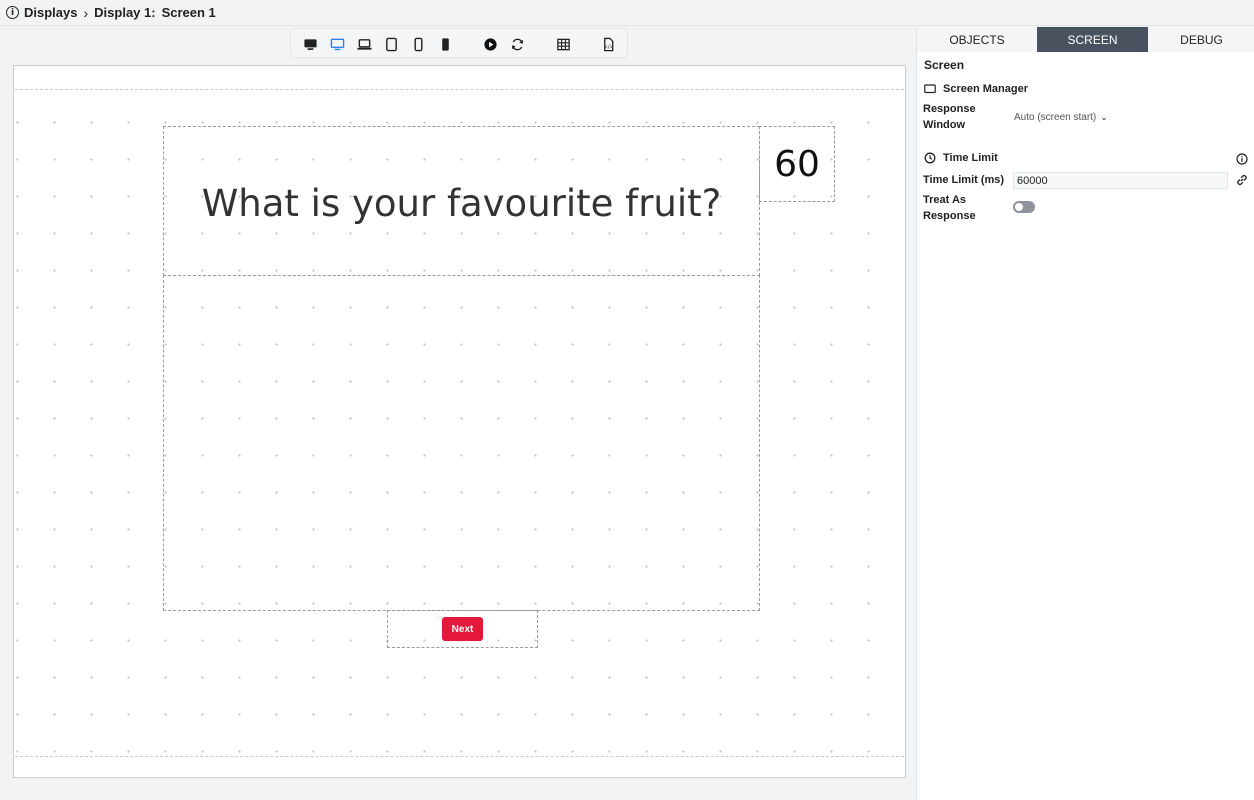 This screenshot has height=800, width=1254. What do you see at coordinates (1120, 180) in the screenshot?
I see `time-limit-input: 60000` at bounding box center [1120, 180].